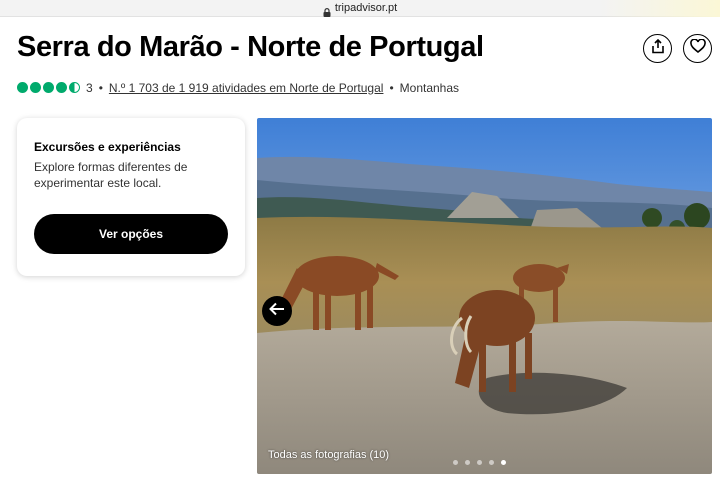 The image size is (720, 489). Describe the element at coordinates (107, 147) in the screenshot. I see `card-title: Excursões e experiências` at that location.